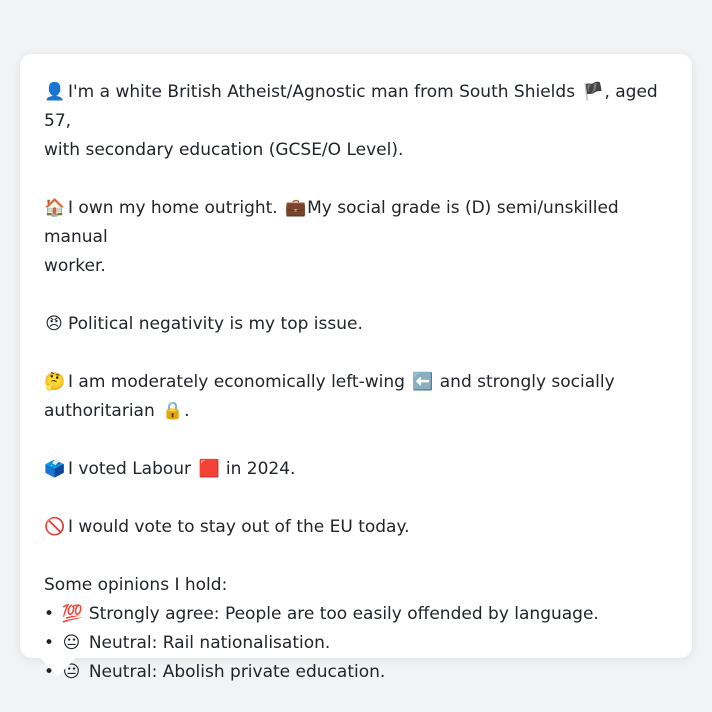 Image resolution: width=712 pixels, height=712 pixels. Describe the element at coordinates (55, 92) in the screenshot. I see `person-icon: 👤` at that location.